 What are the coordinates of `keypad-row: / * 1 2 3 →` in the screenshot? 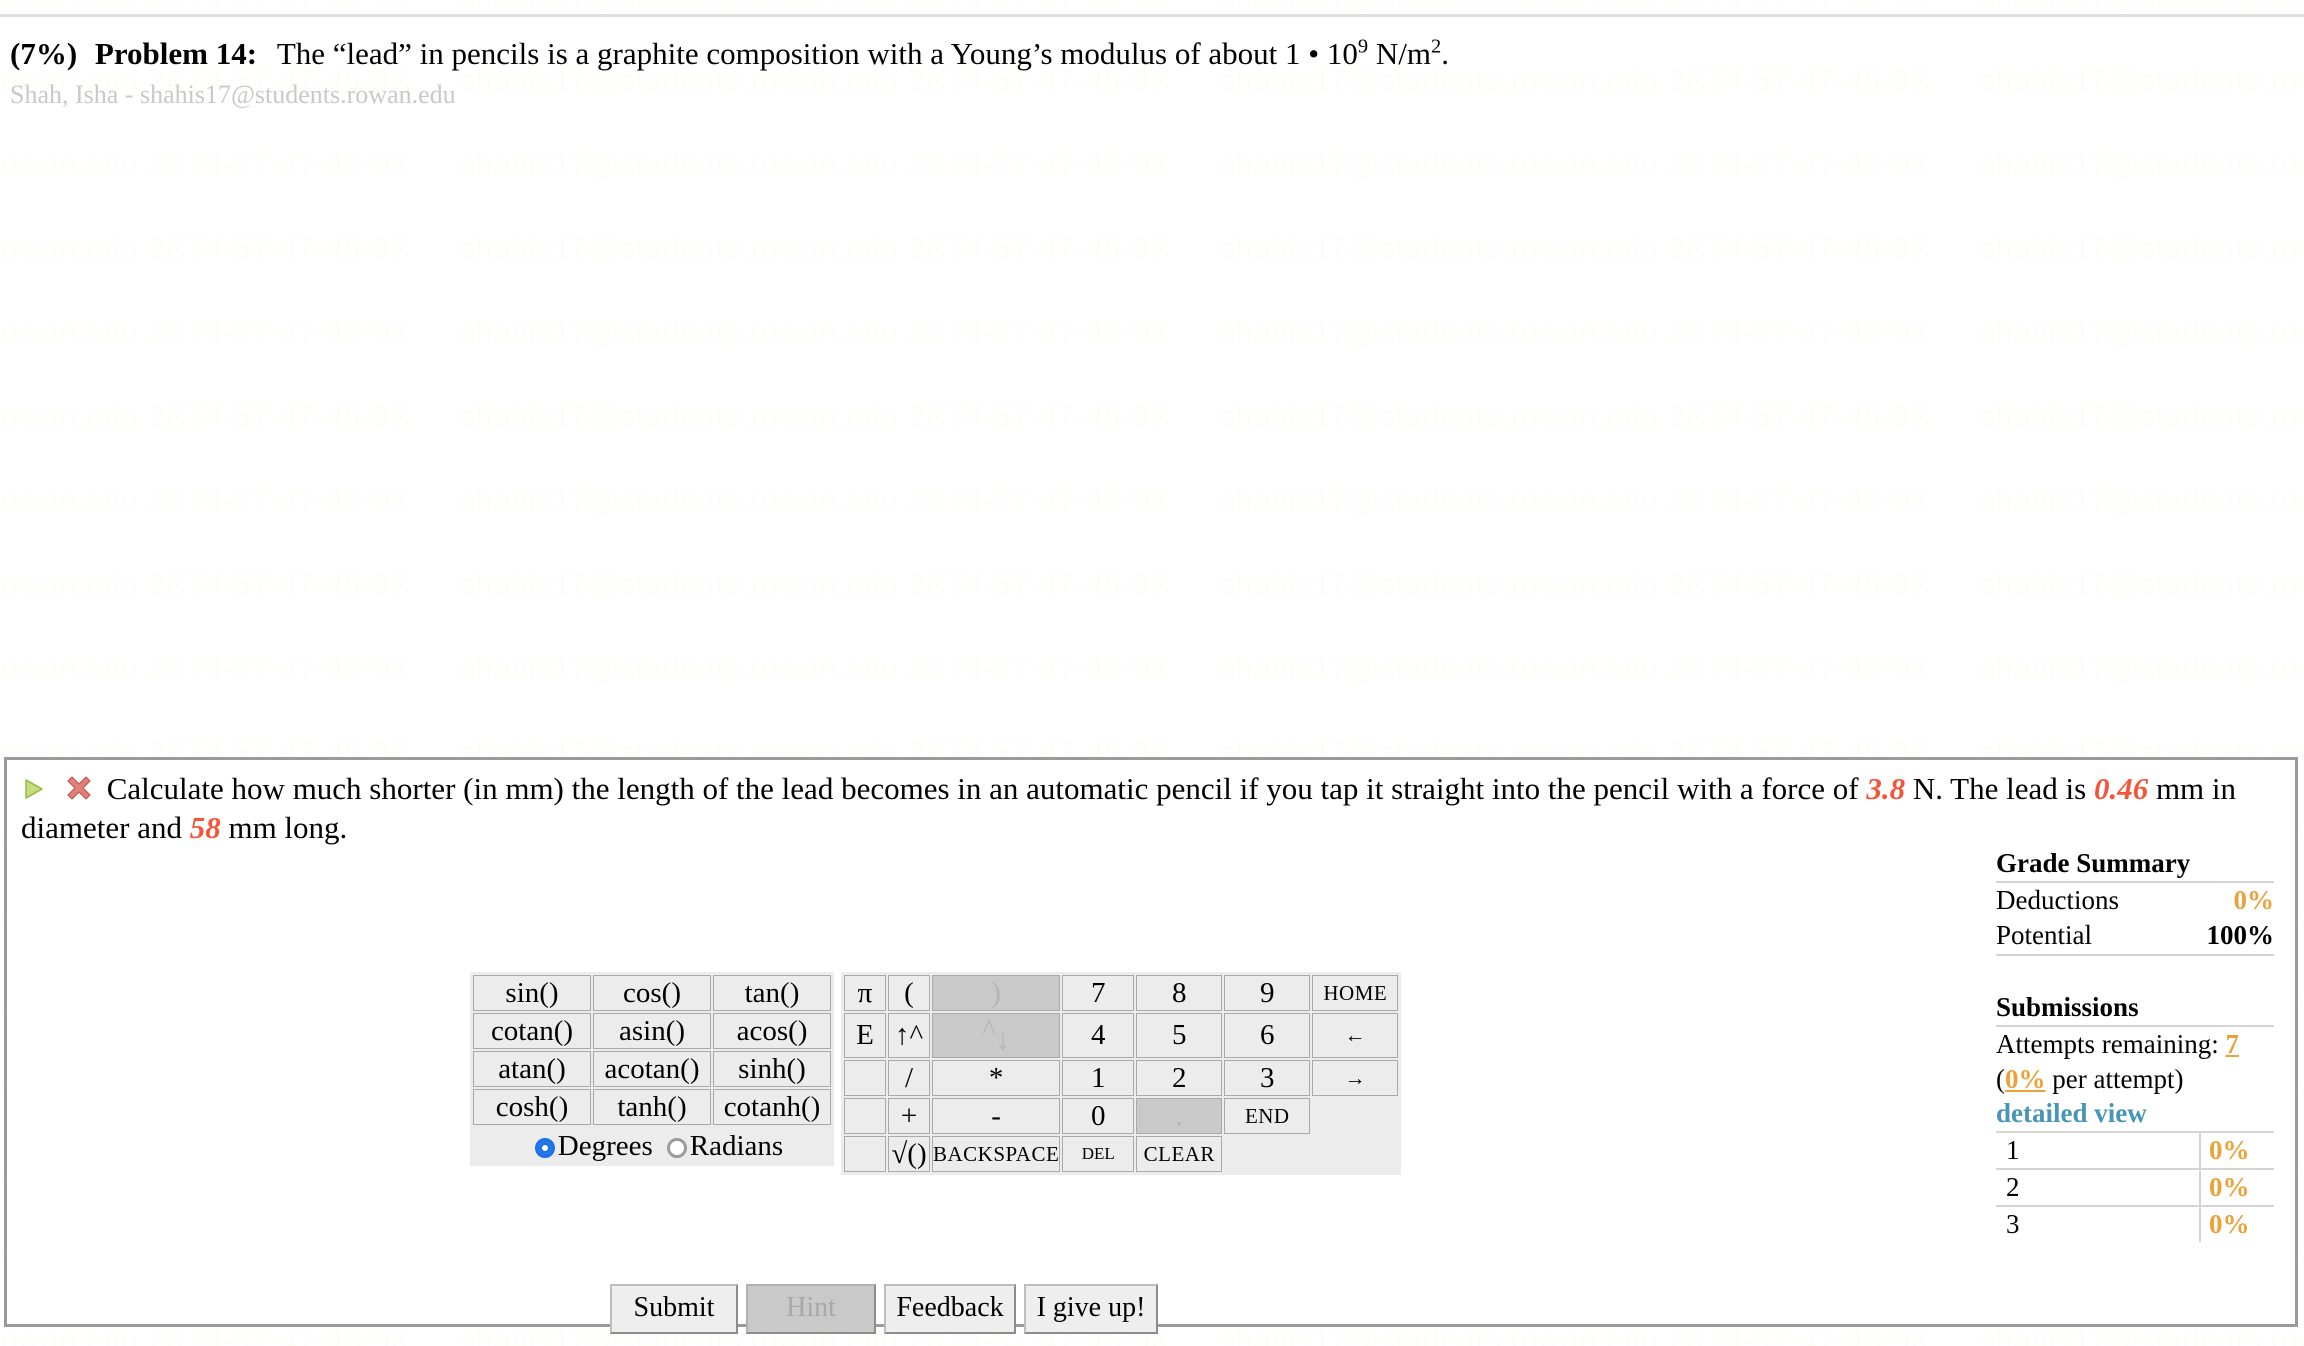 It's located at (1121, 1078).